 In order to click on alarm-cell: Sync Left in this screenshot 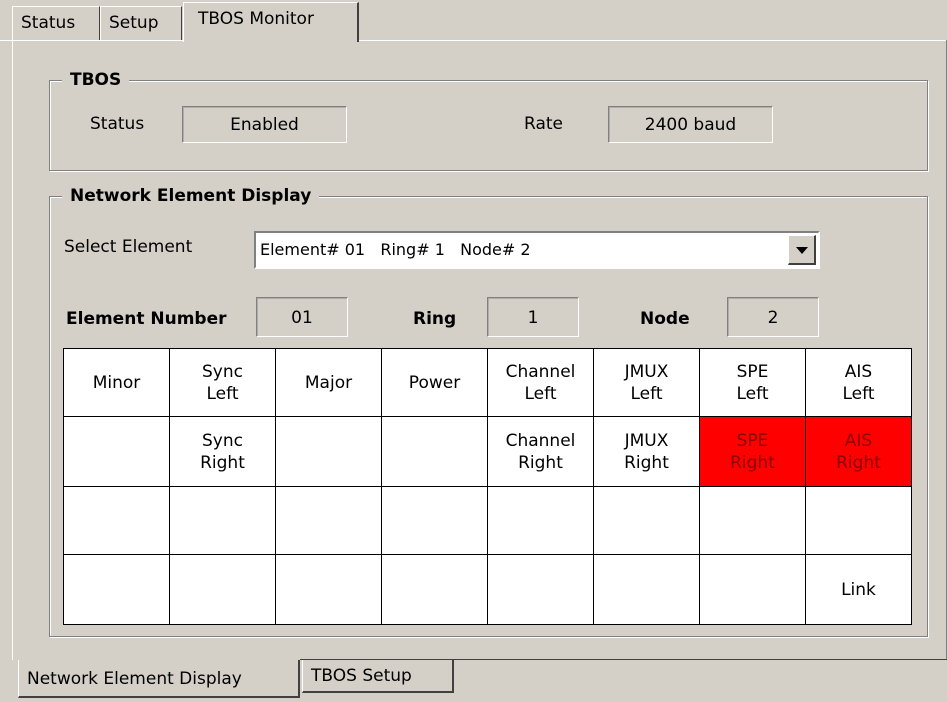, I will do `click(223, 383)`.